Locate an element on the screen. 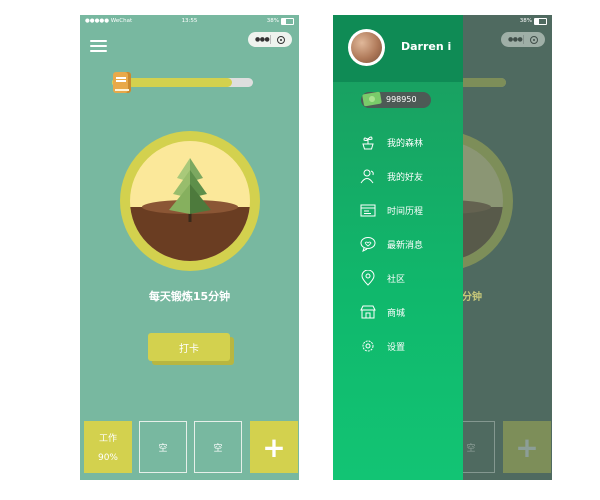 The height and width of the screenshot is (500, 600). avatar is located at coordinates (366, 47).